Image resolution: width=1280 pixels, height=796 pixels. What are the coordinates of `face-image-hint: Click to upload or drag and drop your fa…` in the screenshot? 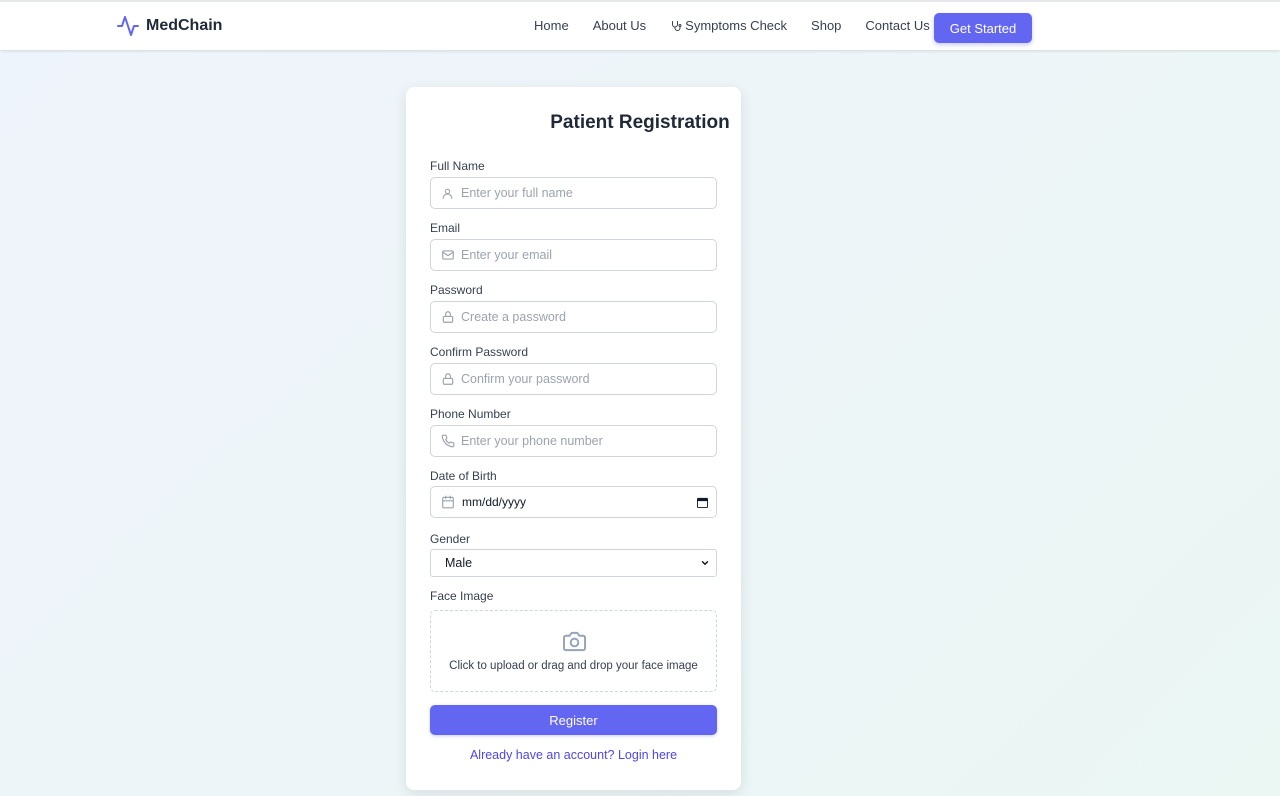 It's located at (573, 666).